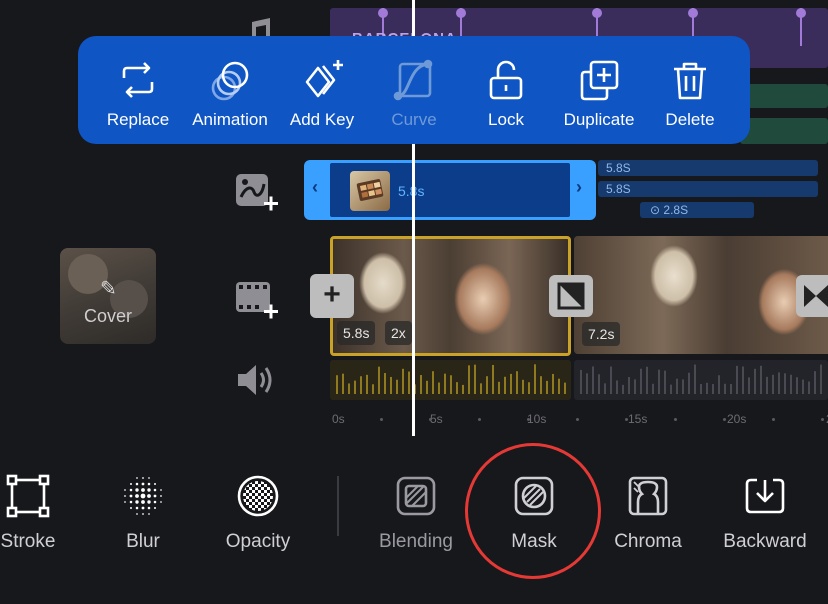 The image size is (828, 604). Describe the element at coordinates (338, 506) in the screenshot. I see `toolbar-divider` at that location.